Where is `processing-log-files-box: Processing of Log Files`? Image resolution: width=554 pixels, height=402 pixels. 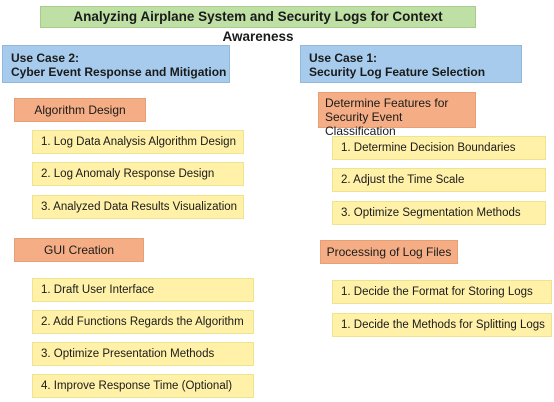
processing-log-files-box: Processing of Log Files is located at coordinates (389, 252).